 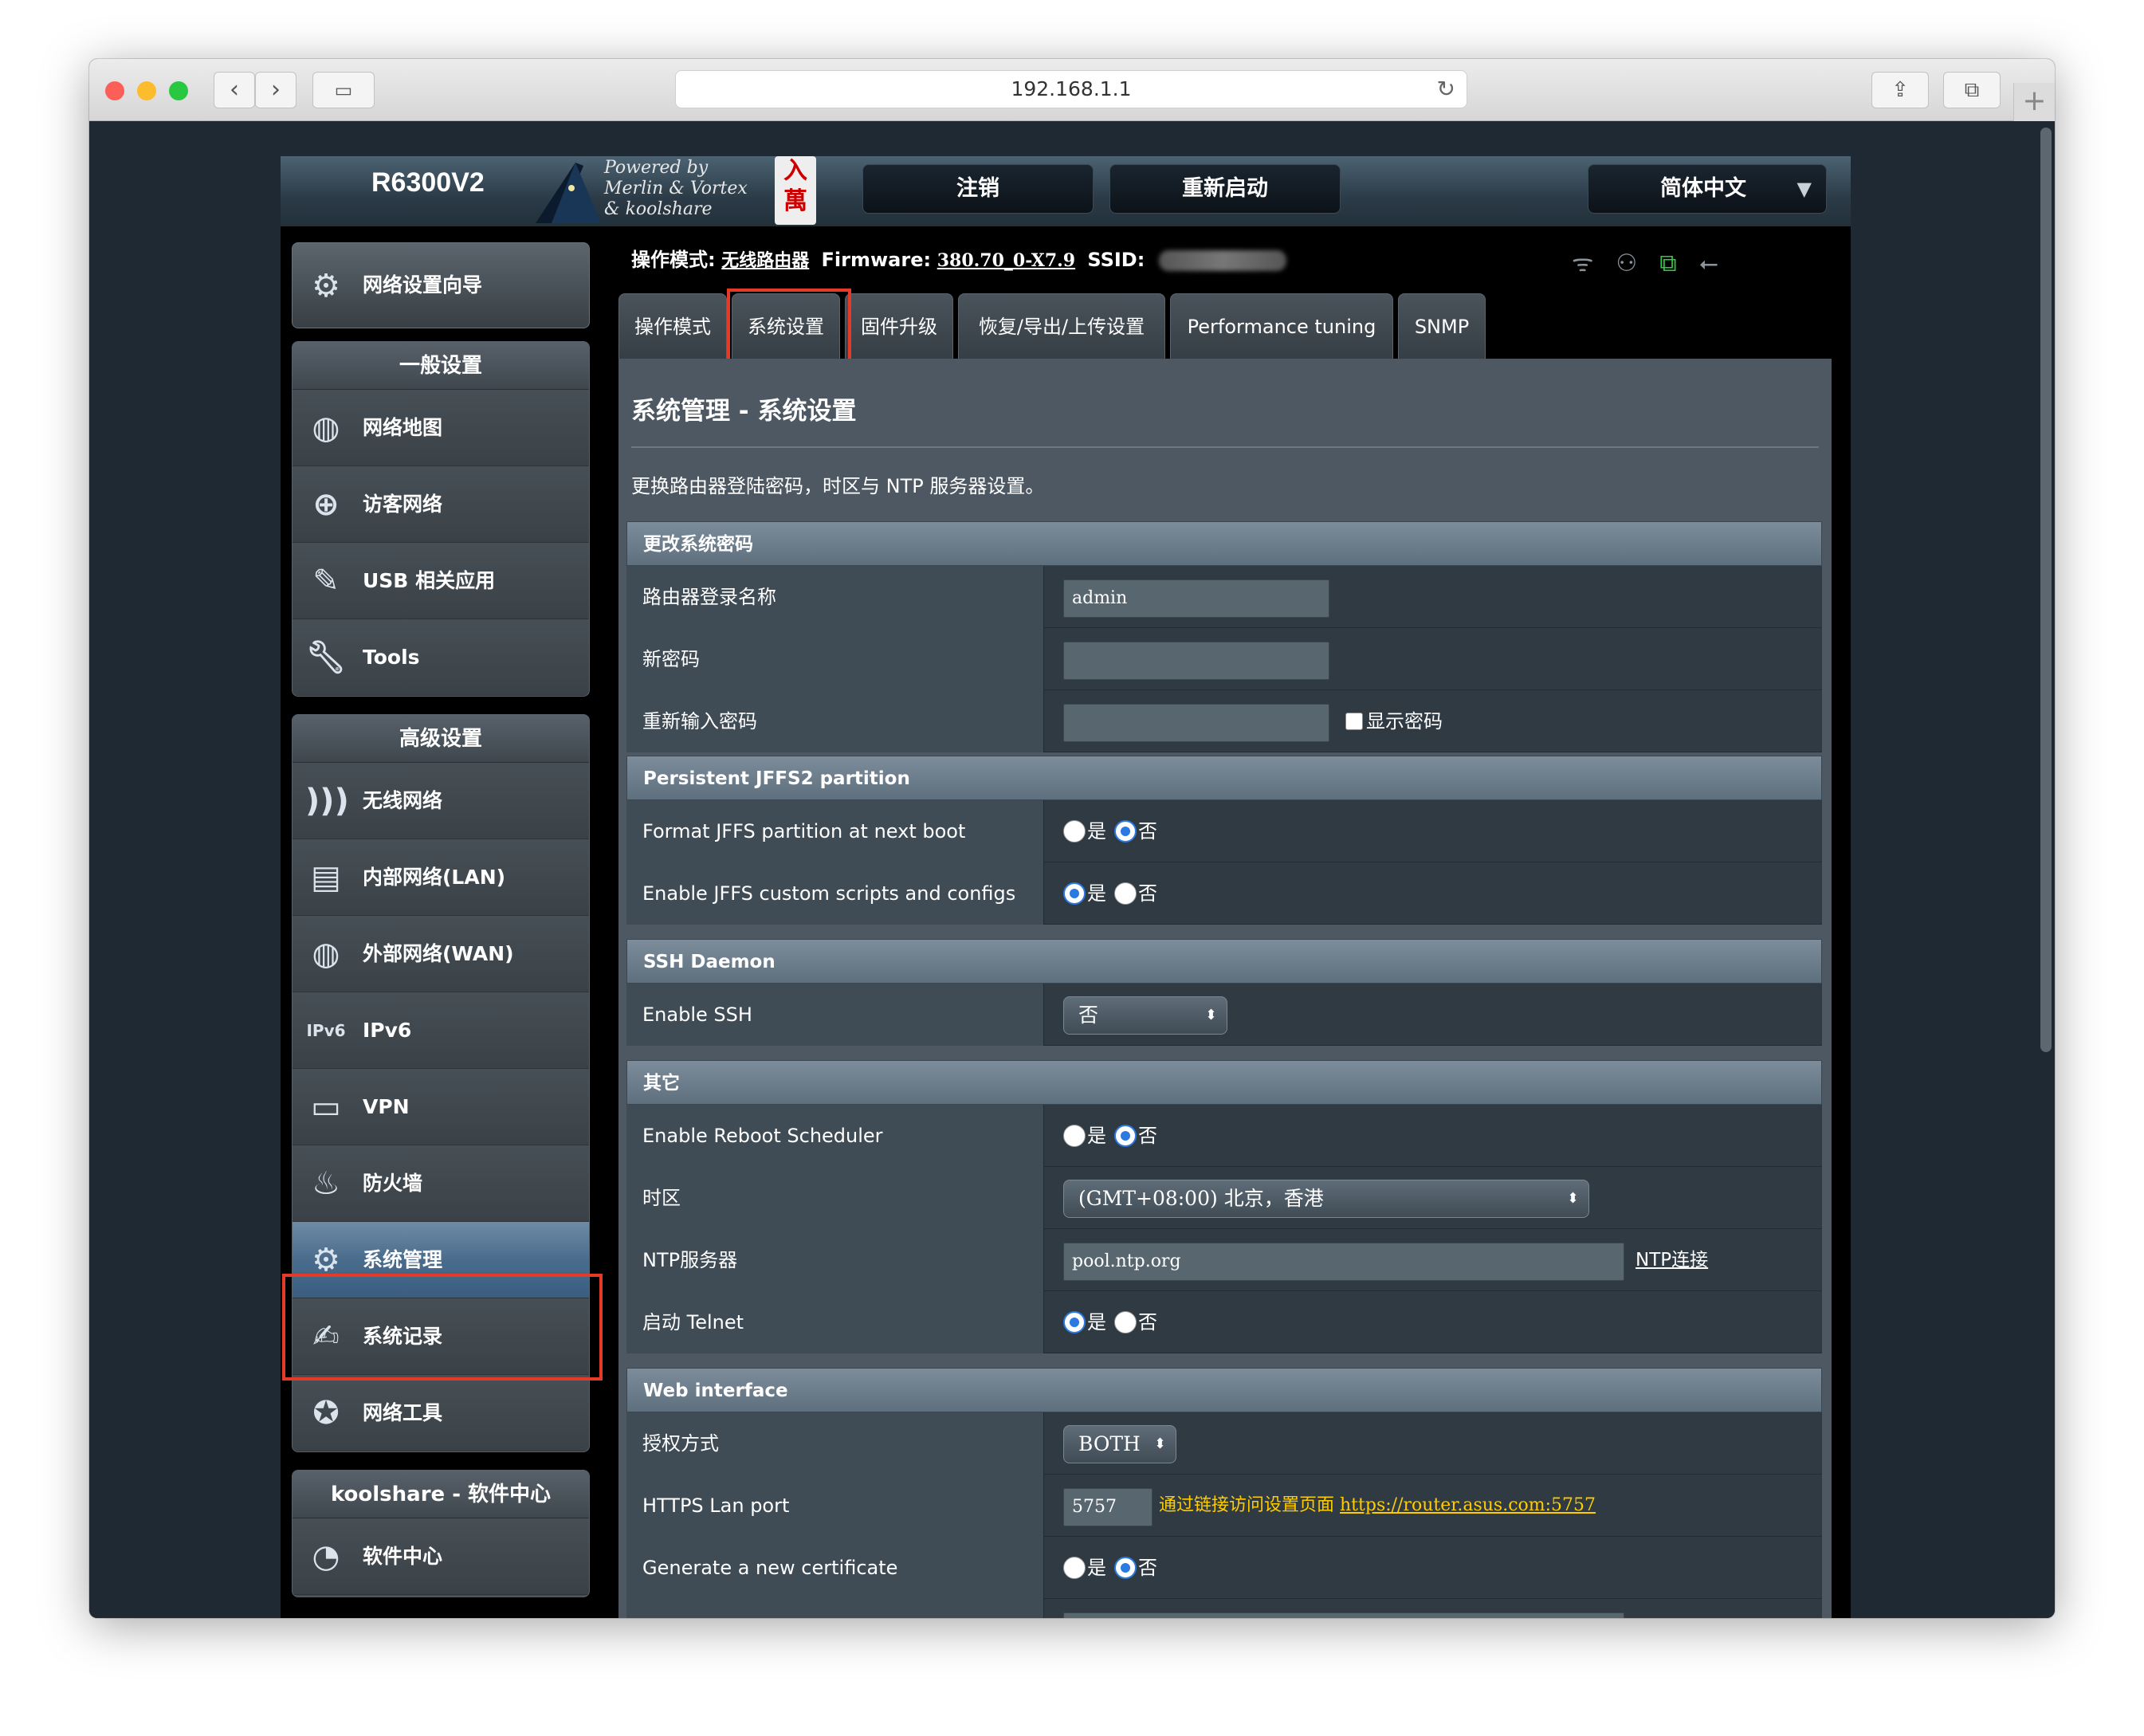 I want to click on tab-firmware-upgrade: 固件升级, so click(x=899, y=326).